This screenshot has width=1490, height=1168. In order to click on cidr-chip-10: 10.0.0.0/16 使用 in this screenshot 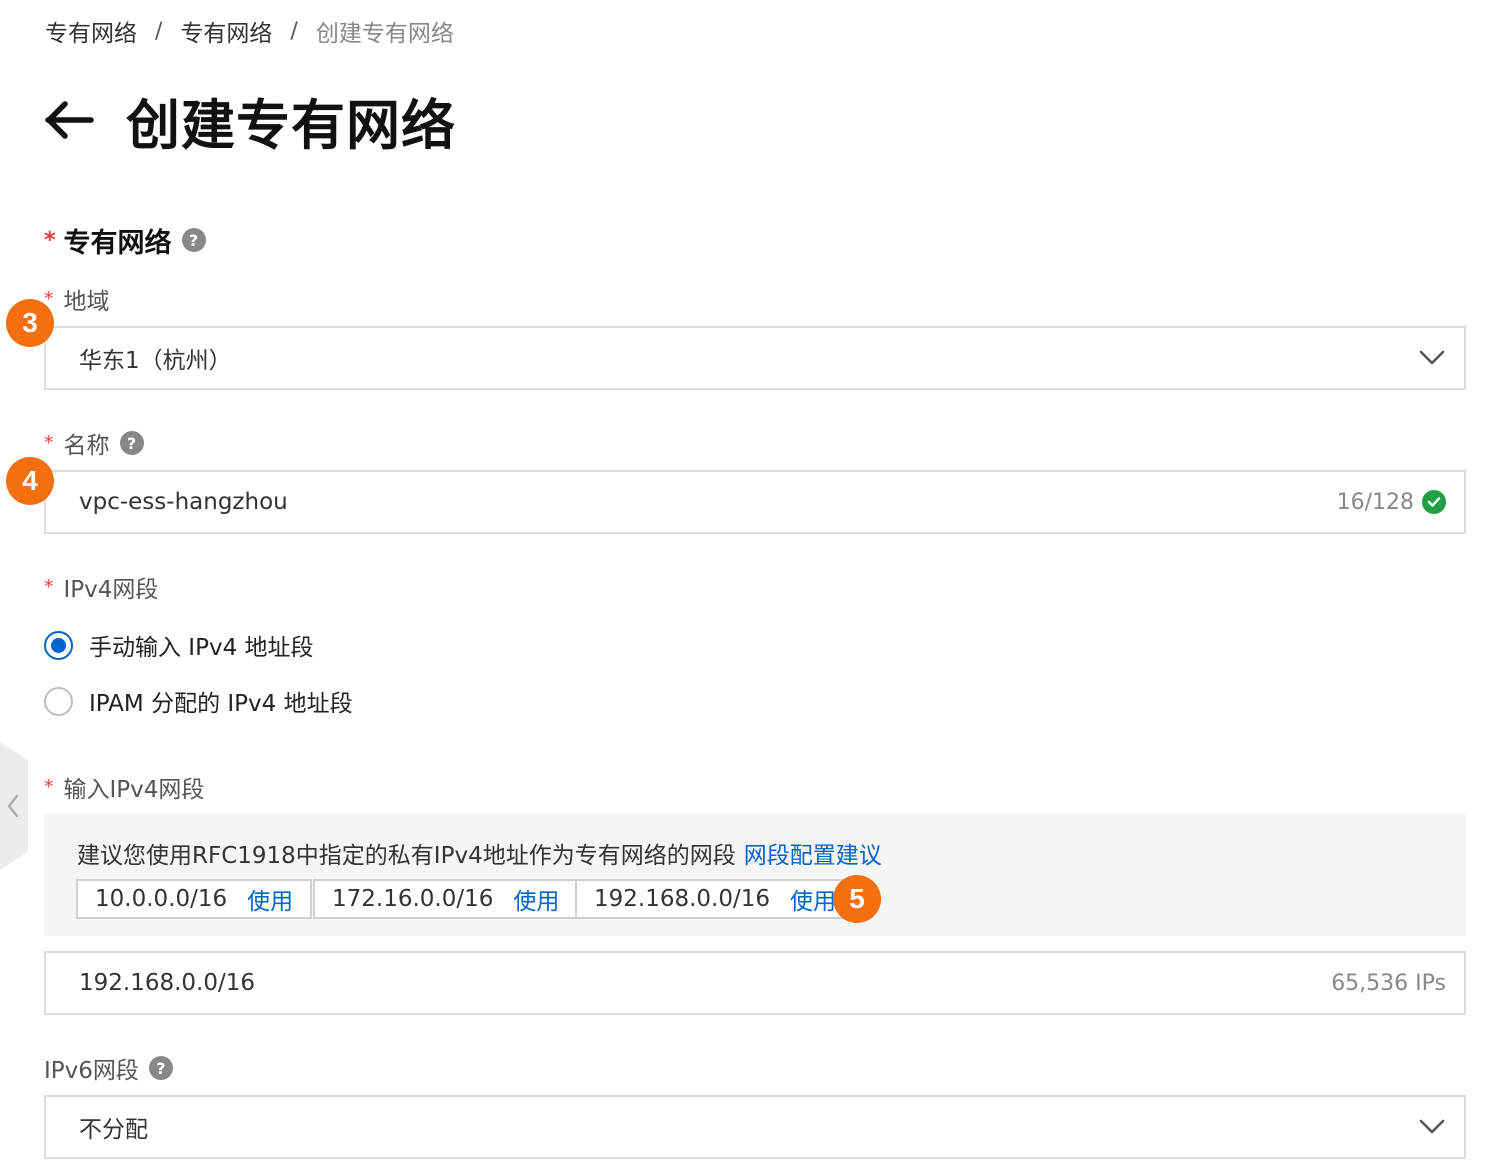, I will do `click(194, 899)`.